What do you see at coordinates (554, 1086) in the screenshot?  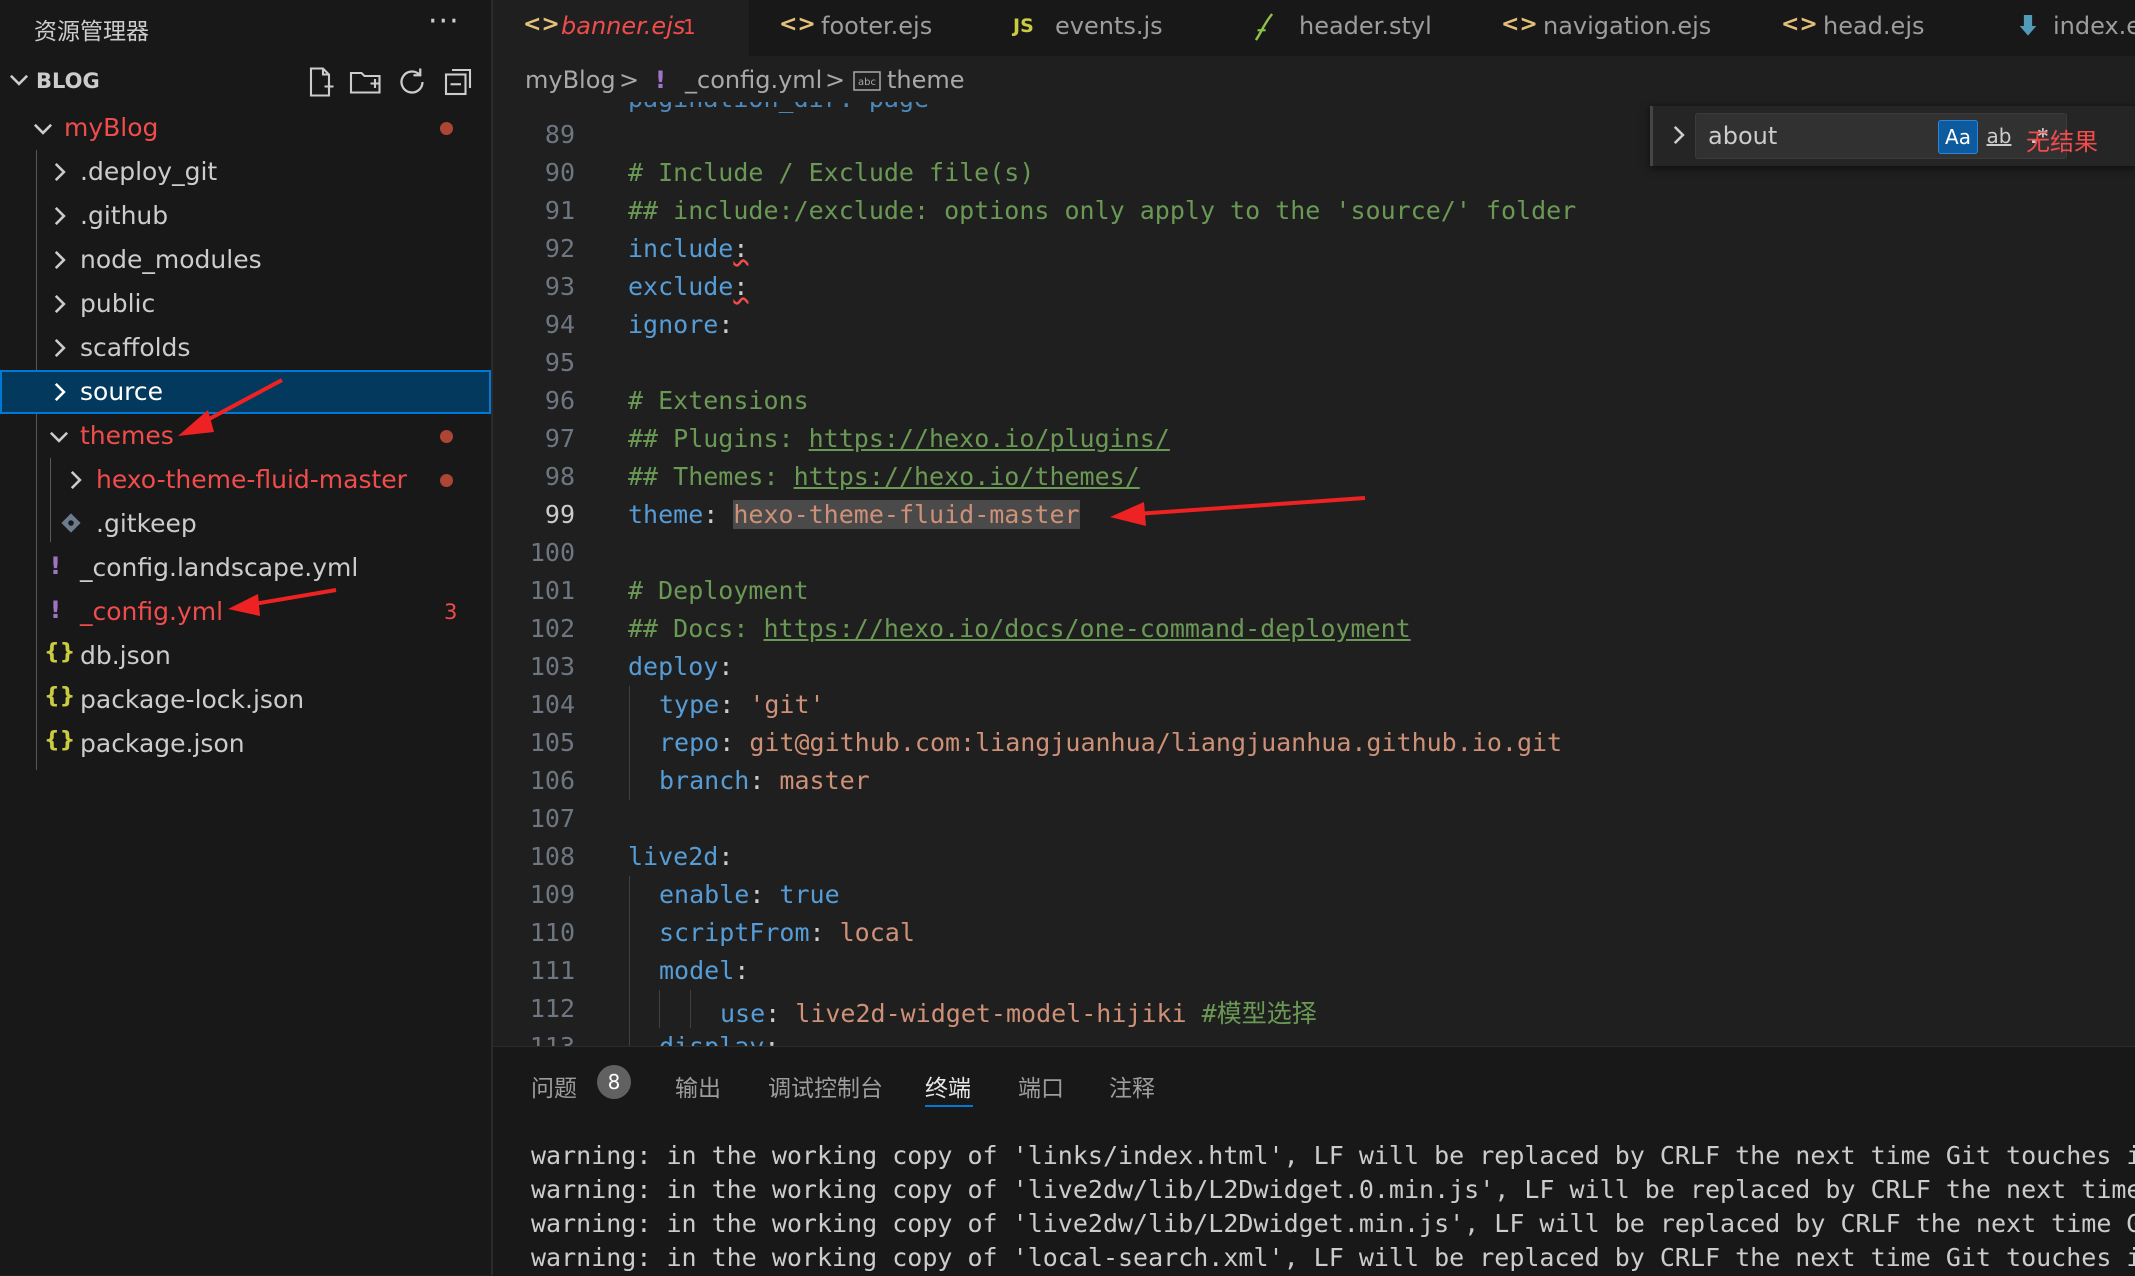 I see `tab-problems: 问题` at bounding box center [554, 1086].